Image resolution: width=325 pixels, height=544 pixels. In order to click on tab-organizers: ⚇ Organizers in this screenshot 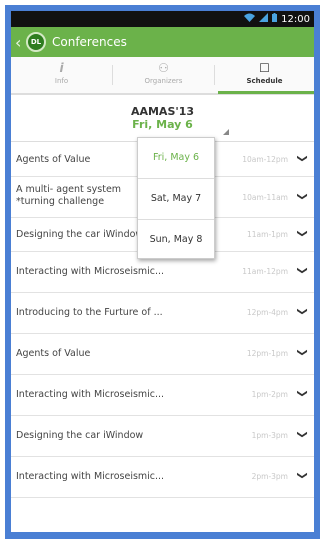, I will do `click(163, 74)`.